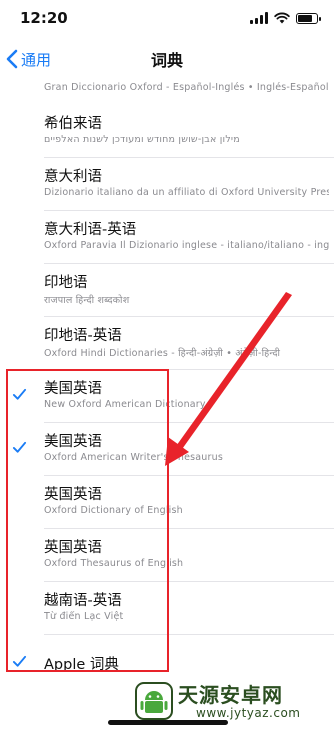 The height and width of the screenshot is (732, 334). Describe the element at coordinates (167, 290) in the screenshot. I see `dictionary-row: 印地语 राजपाल हिन्दी शब्दकोश` at that location.